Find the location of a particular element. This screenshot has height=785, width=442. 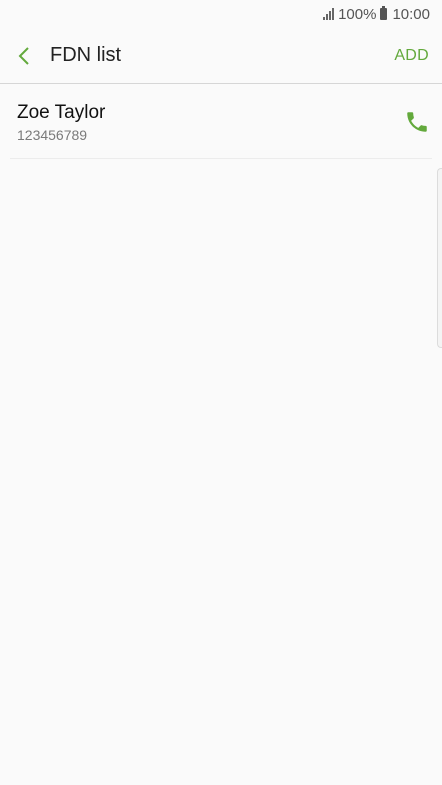

page-title: FDN list is located at coordinates (86, 55).